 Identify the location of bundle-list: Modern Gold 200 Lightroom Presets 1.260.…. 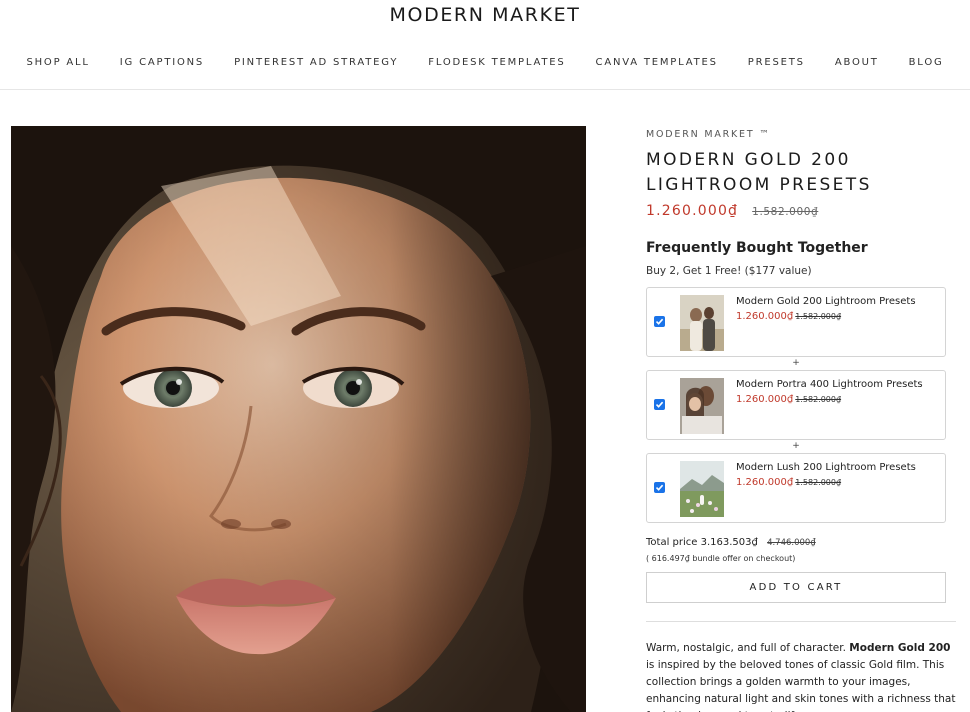
(796, 405).